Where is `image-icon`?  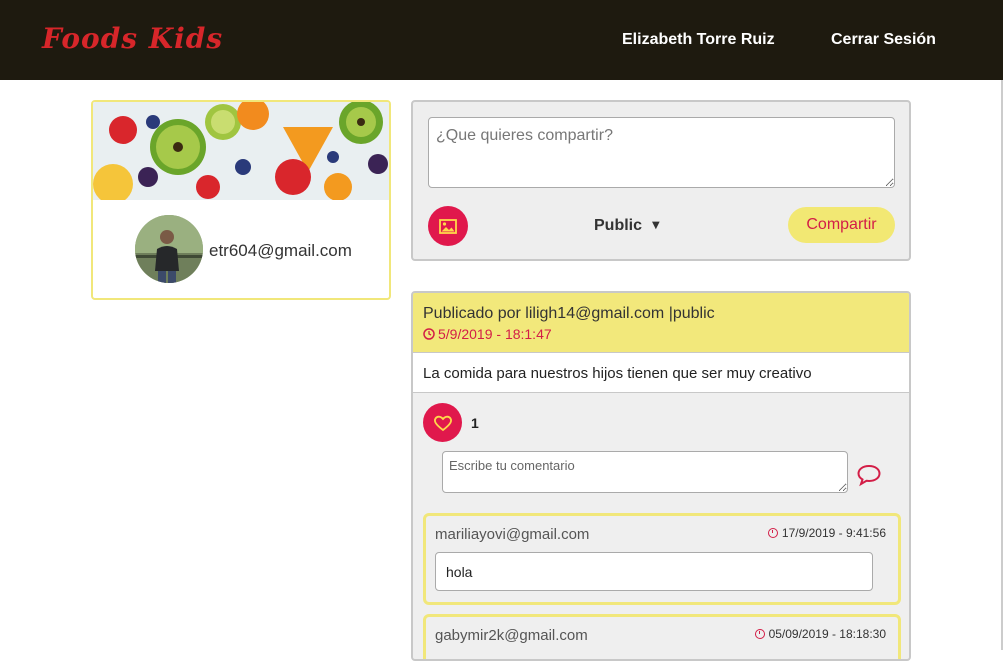 image-icon is located at coordinates (448, 226).